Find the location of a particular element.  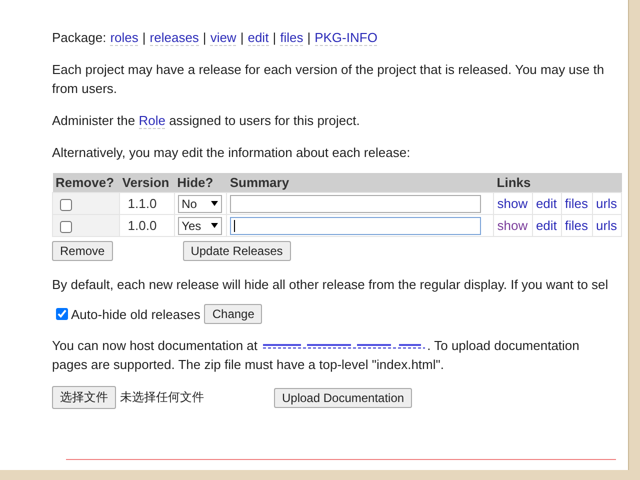

role-link: Role is located at coordinates (152, 121).